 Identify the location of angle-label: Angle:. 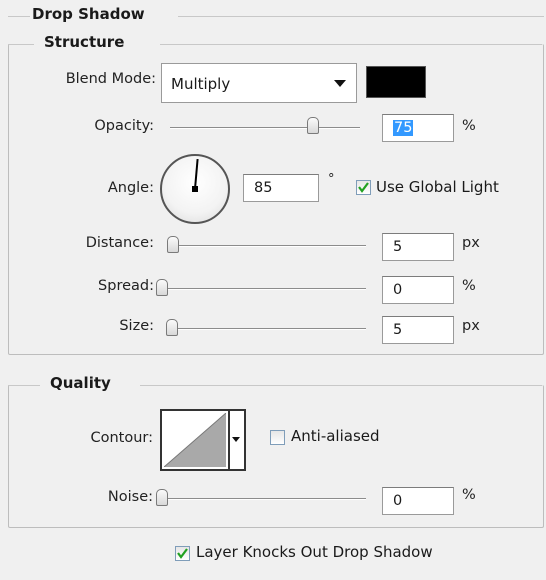
(130, 188).